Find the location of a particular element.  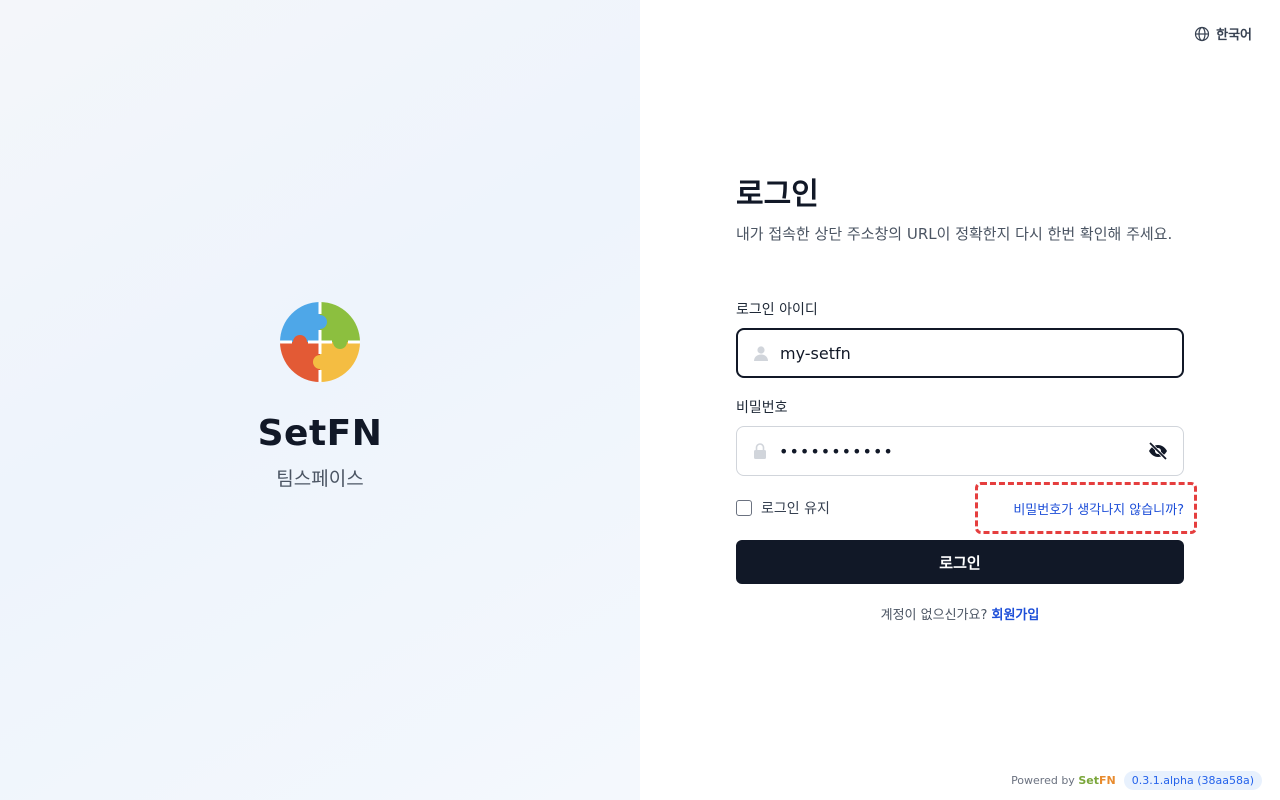

remember-me: 로그인 유지 is located at coordinates (783, 508).